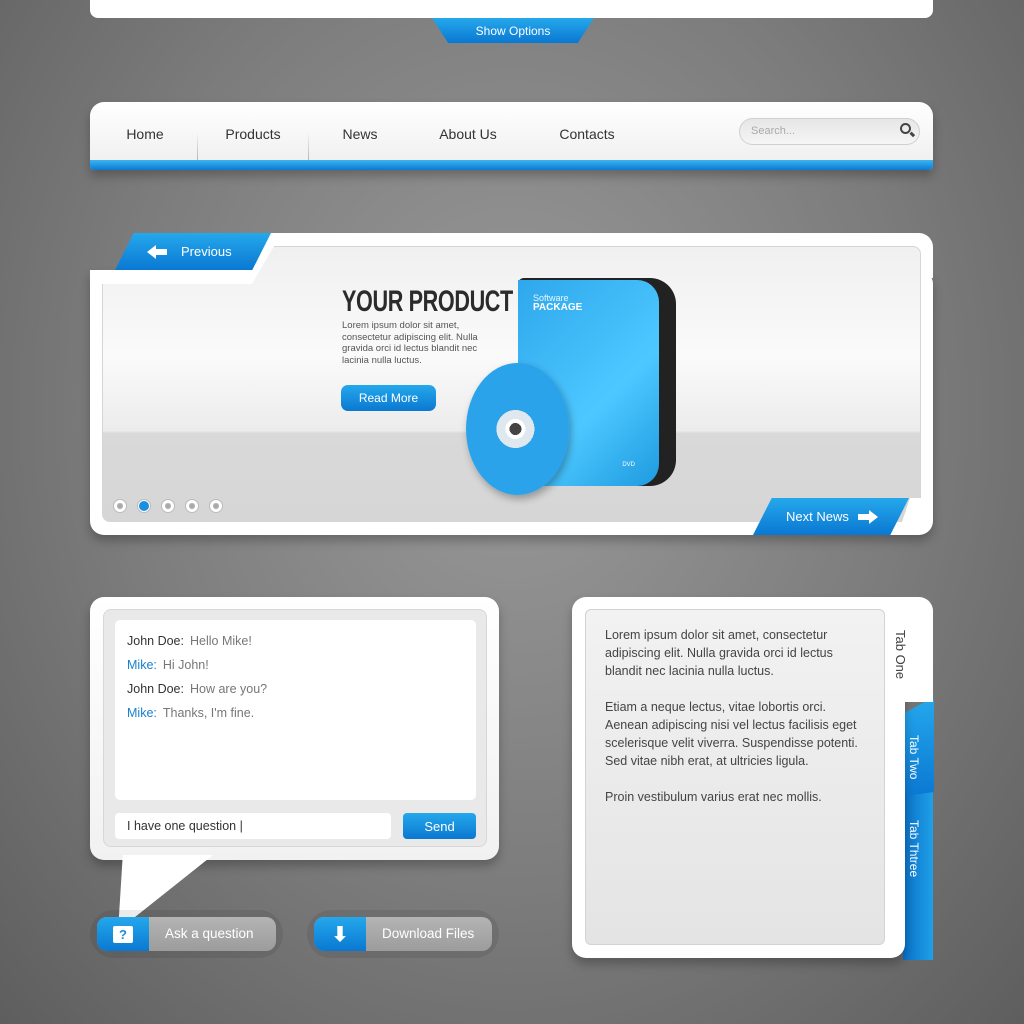 The width and height of the screenshot is (1024, 1024). I want to click on tab-two-label: Tab Two, so click(914, 757).